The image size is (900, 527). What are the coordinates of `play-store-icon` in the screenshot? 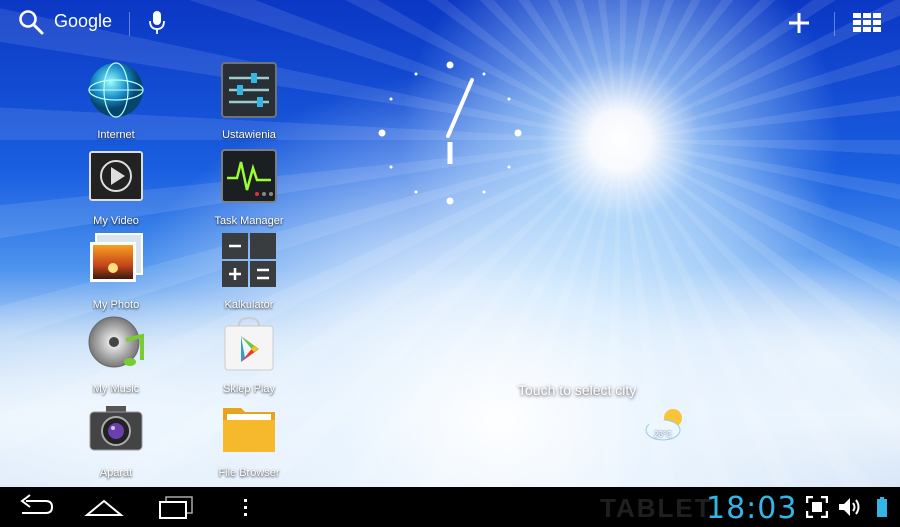 It's located at (249, 343).